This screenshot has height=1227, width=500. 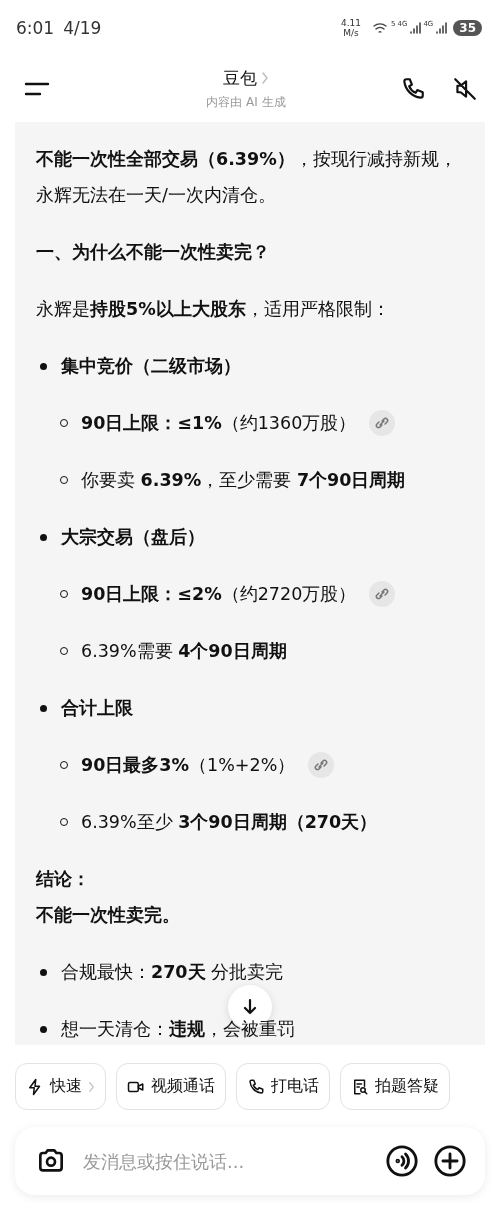 What do you see at coordinates (219, 594) in the screenshot?
I see `list-item-text: 90日上限：≤2%（约2720万股）` at bounding box center [219, 594].